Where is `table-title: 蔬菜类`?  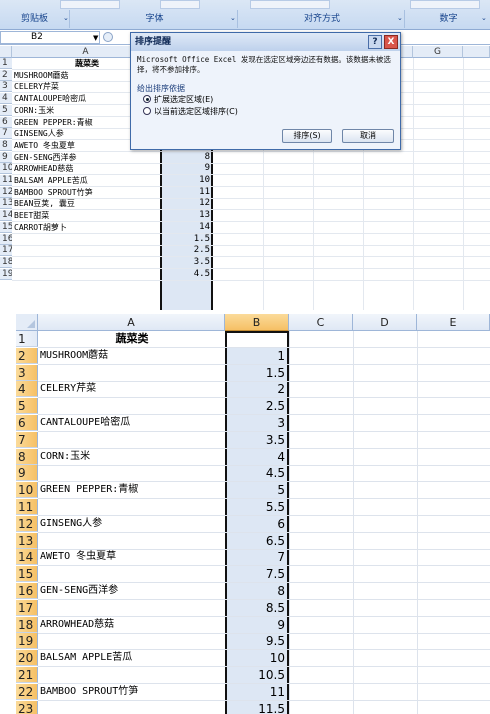 table-title: 蔬菜类 is located at coordinates (132, 339).